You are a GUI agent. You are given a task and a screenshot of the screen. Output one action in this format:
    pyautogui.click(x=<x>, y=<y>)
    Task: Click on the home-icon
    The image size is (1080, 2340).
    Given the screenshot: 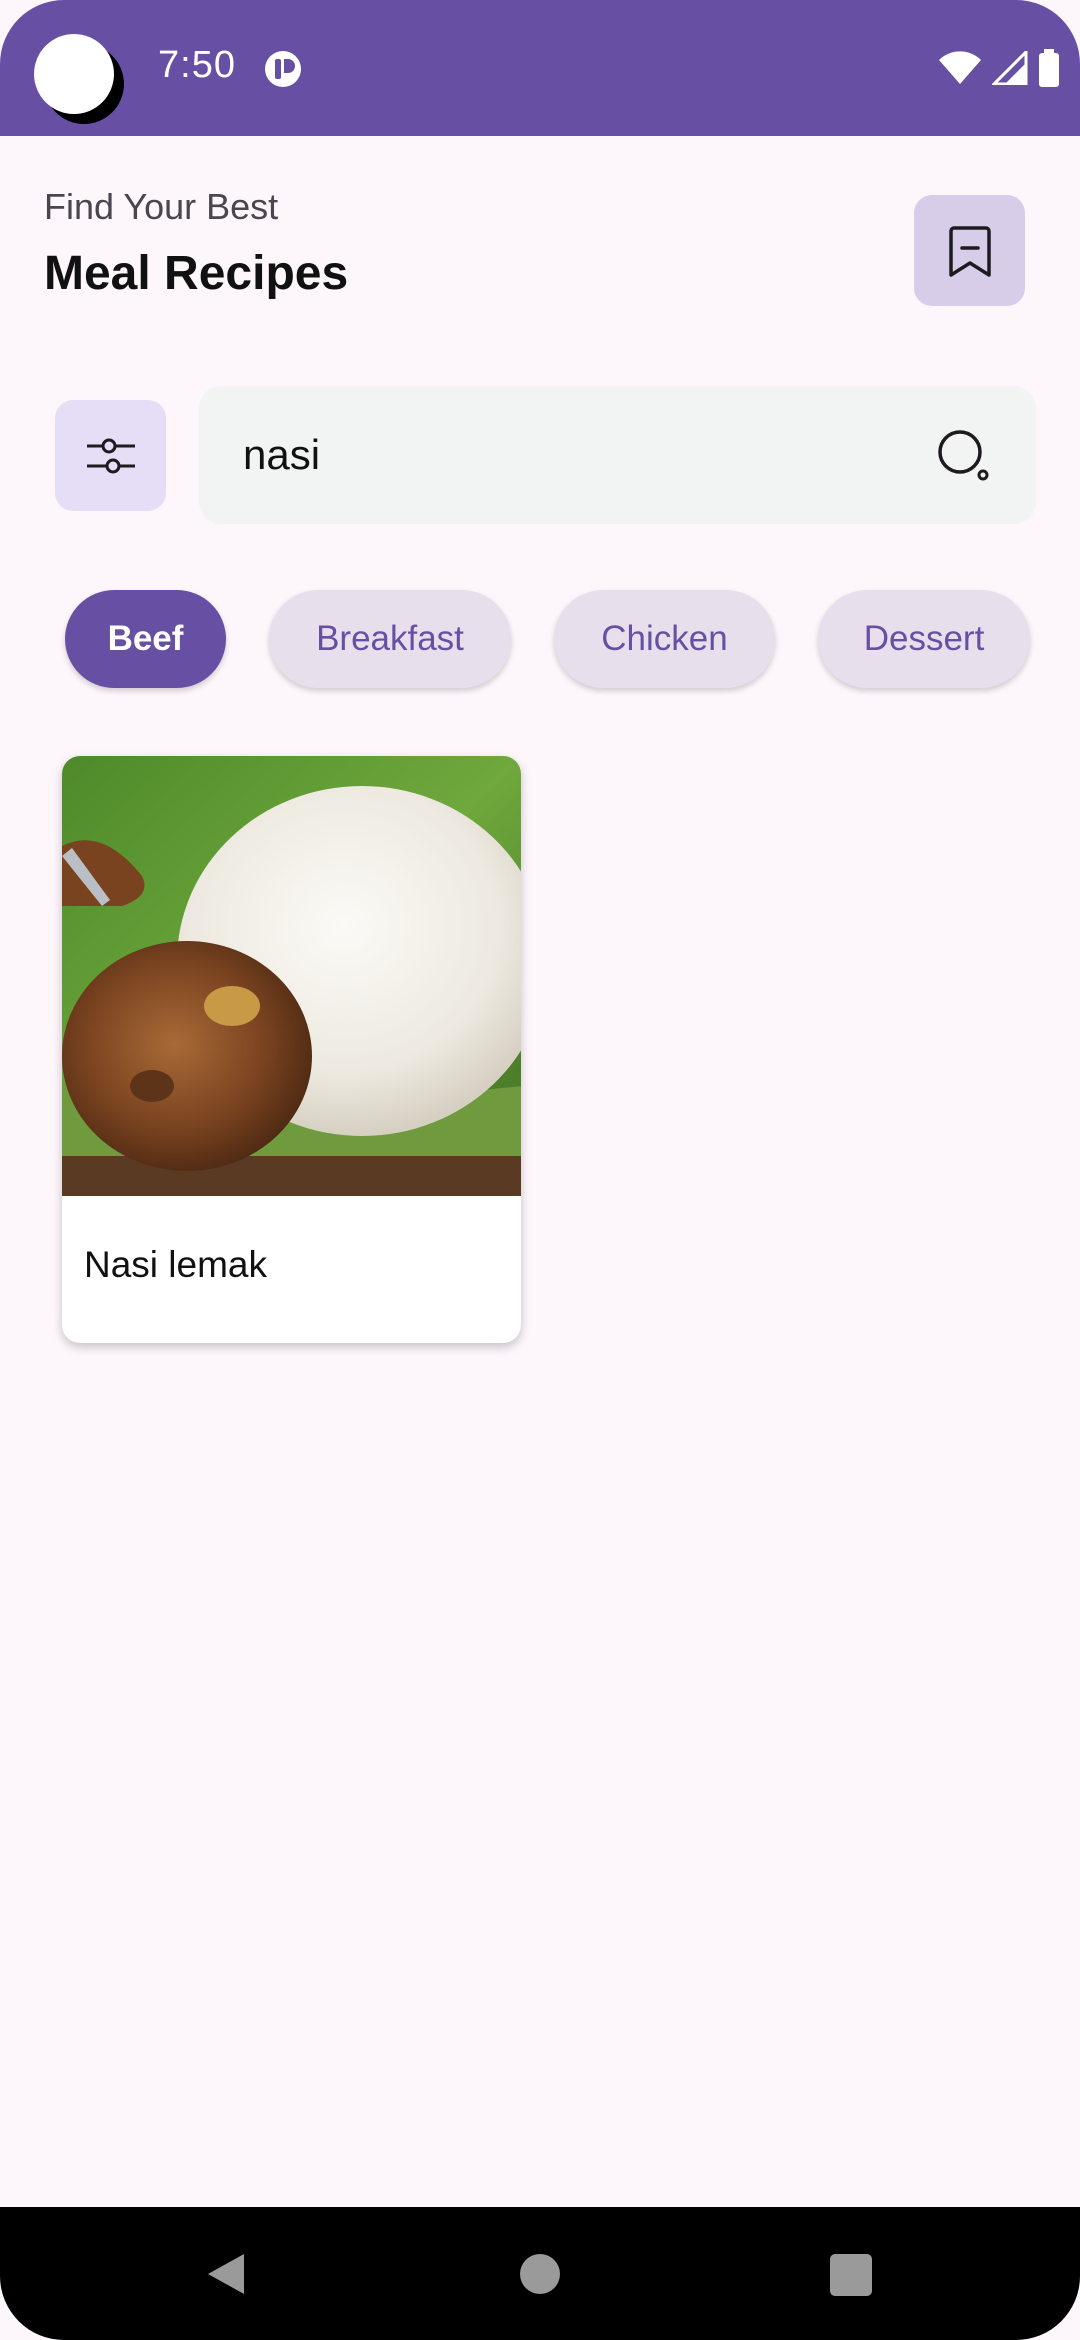 What is the action you would take?
    pyautogui.click(x=540, y=2274)
    